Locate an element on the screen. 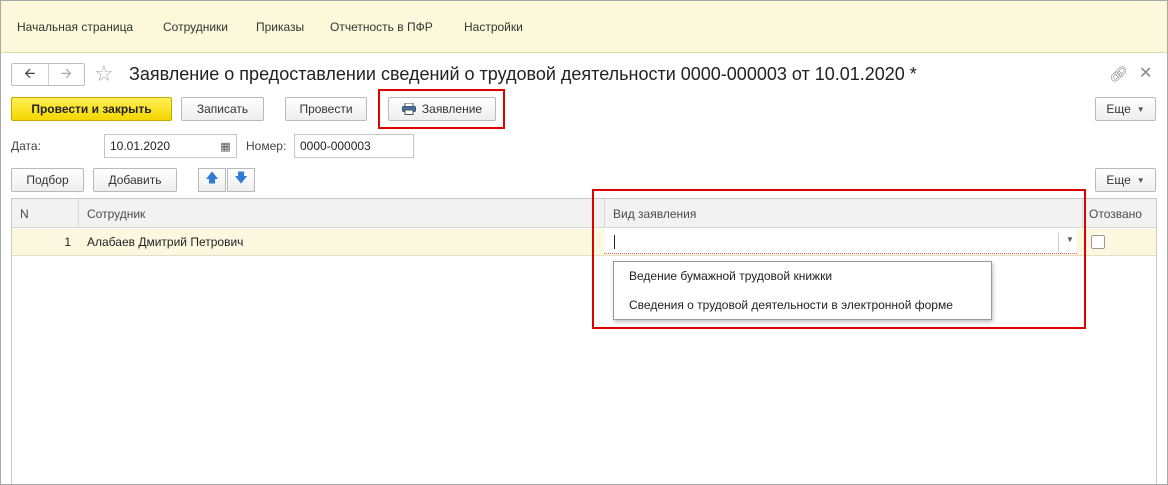 The width and height of the screenshot is (1168, 485). statement-print-label: Заявление is located at coordinates (452, 109).